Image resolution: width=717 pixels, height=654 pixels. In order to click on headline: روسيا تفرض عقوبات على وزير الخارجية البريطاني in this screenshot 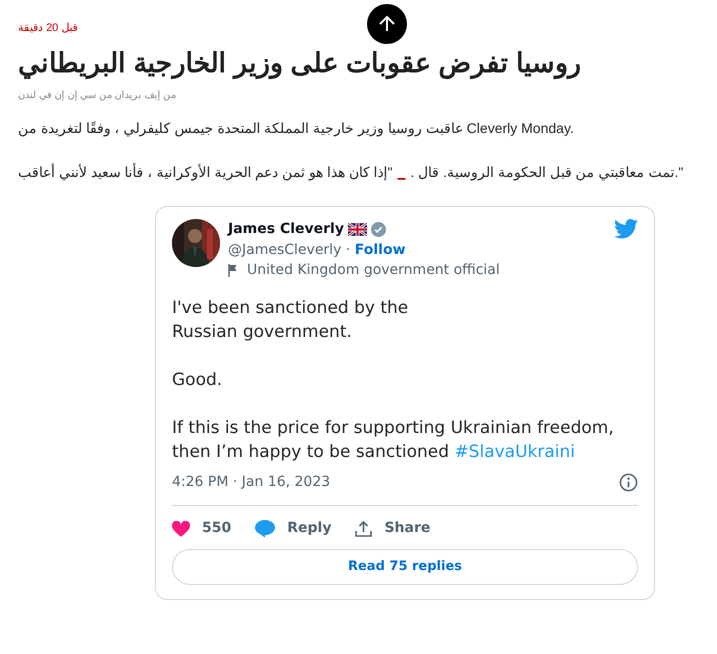, I will do `click(300, 63)`.